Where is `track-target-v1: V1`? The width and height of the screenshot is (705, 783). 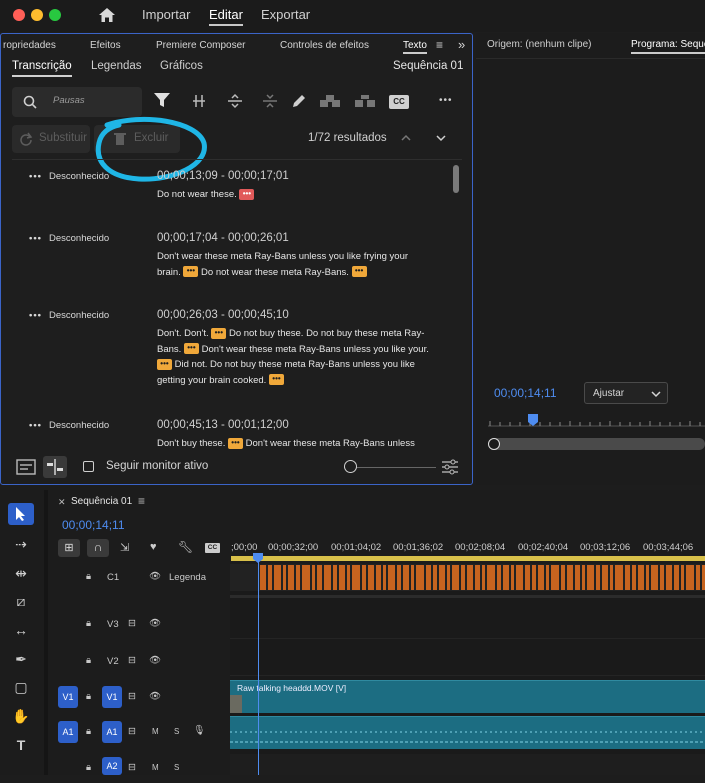 track-target-v1: V1 is located at coordinates (112, 697).